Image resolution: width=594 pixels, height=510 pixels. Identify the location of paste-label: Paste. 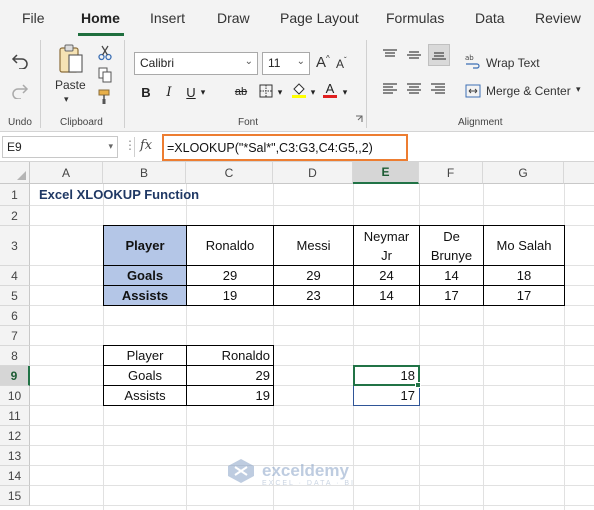
(70, 85).